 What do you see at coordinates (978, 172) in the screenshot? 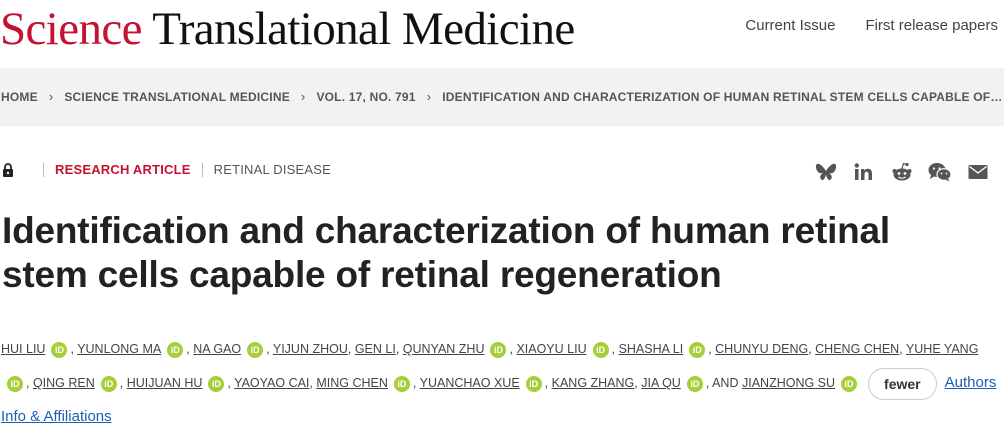
I see `email-icon` at bounding box center [978, 172].